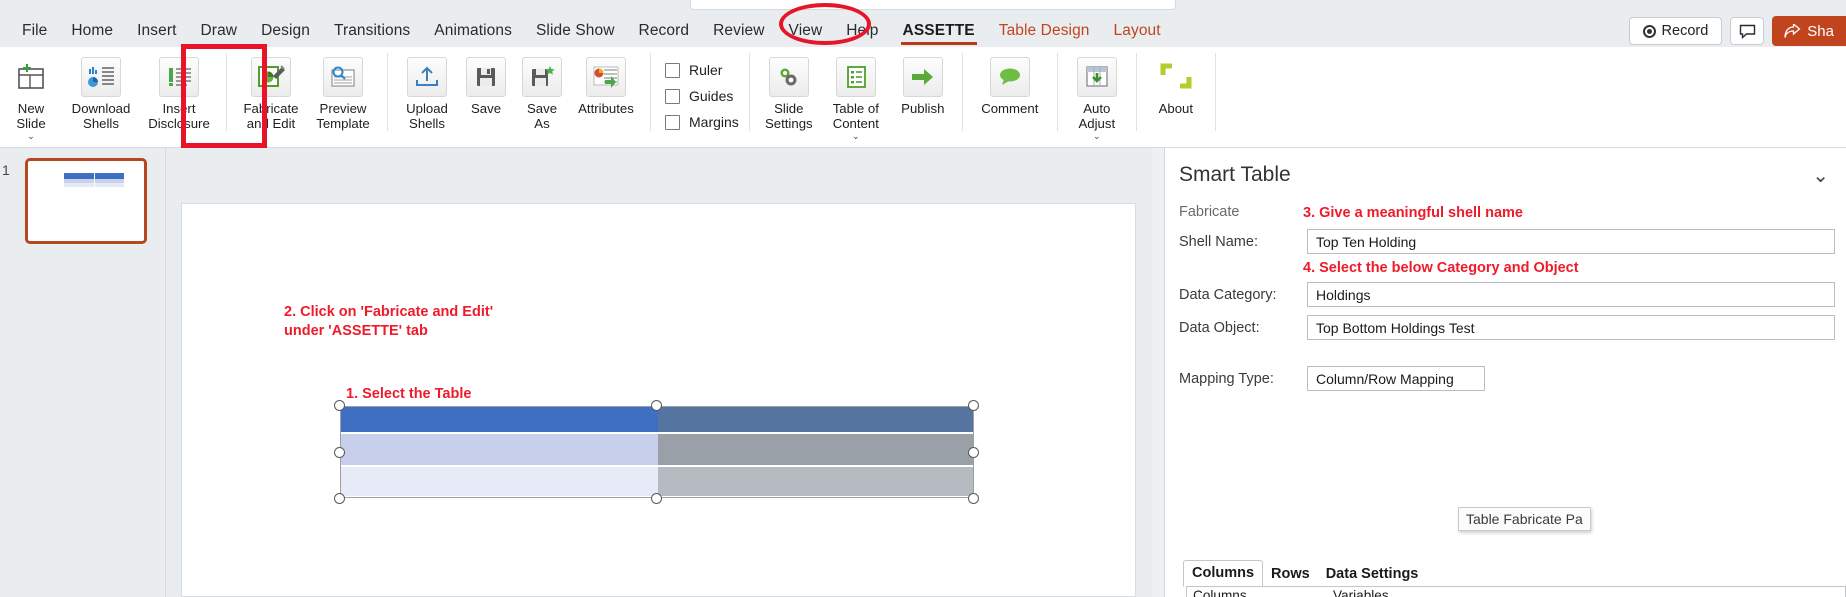 This screenshot has height=597, width=1846. What do you see at coordinates (486, 108) in the screenshot?
I see `save-label: Save` at bounding box center [486, 108].